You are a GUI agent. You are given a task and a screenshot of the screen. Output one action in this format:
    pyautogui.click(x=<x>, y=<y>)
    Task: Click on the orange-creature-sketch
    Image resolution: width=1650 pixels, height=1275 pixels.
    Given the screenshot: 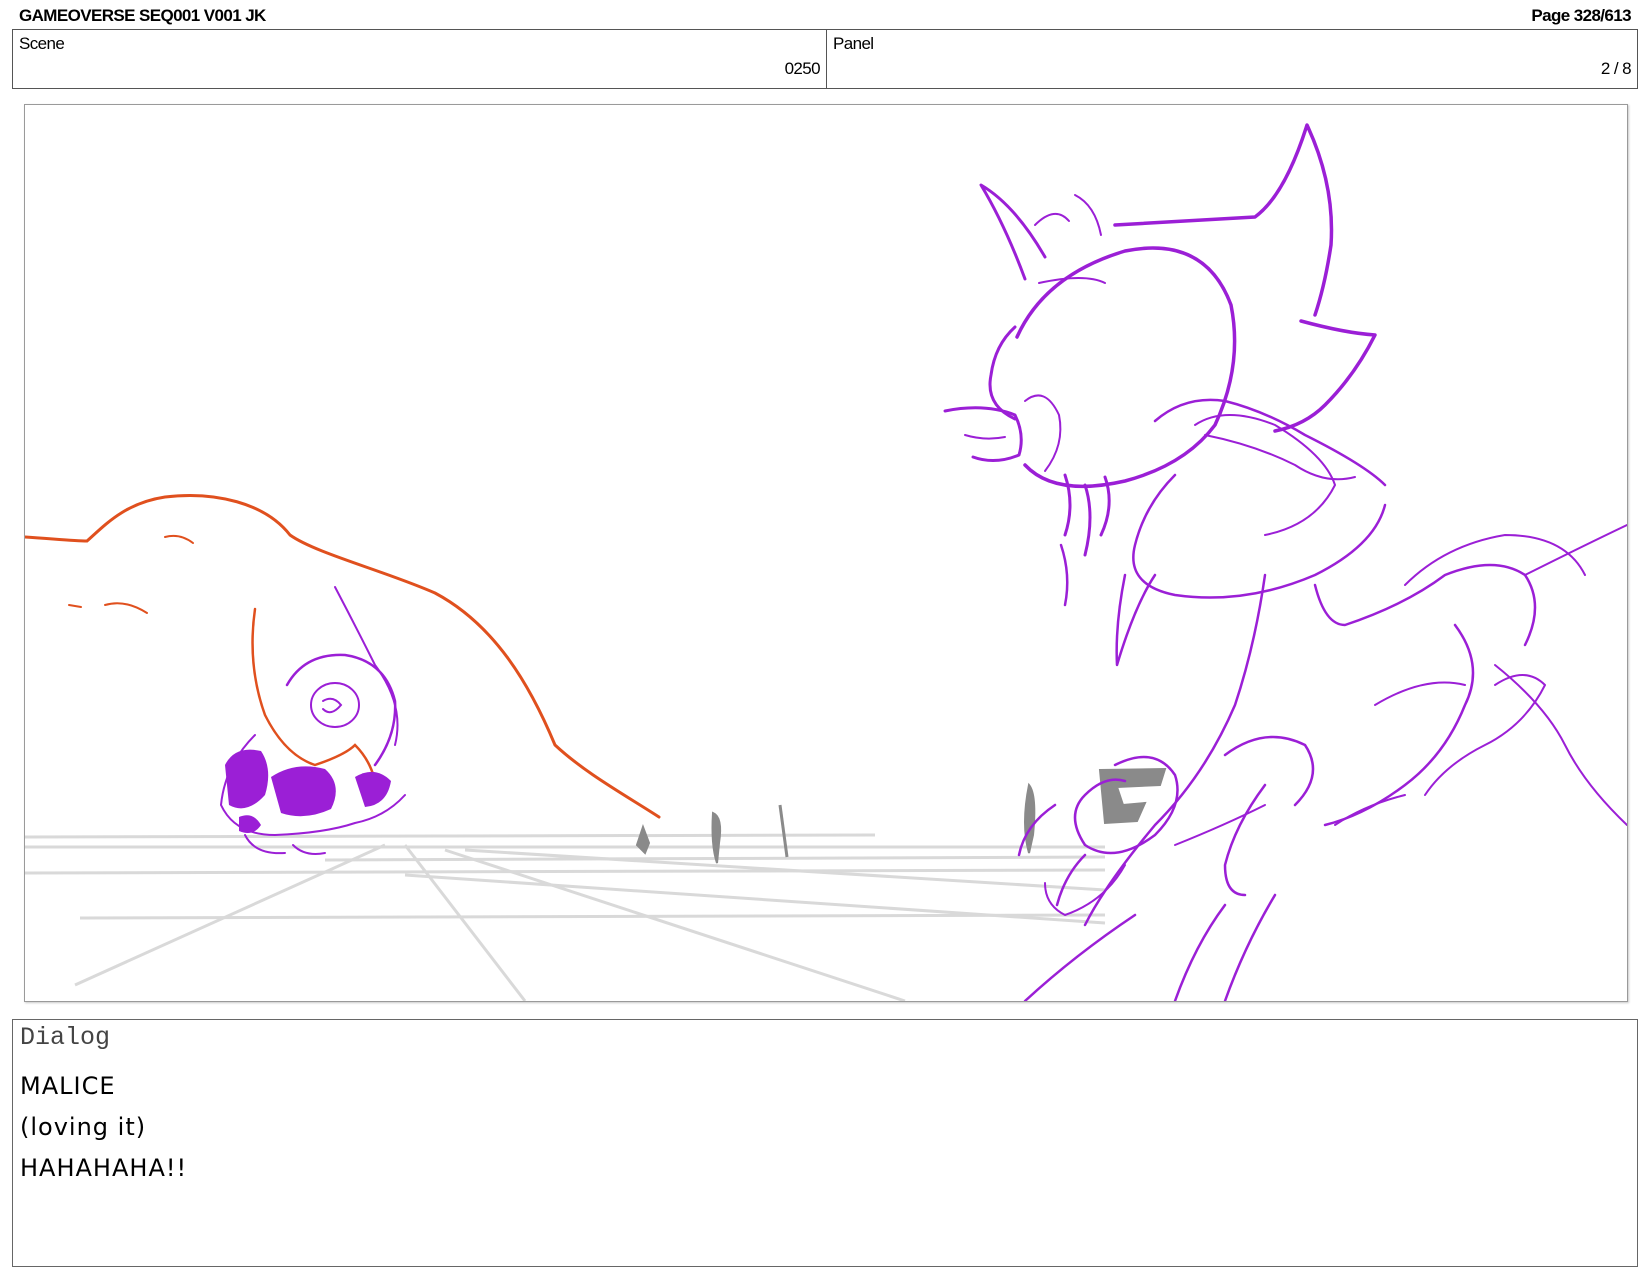 What is the action you would take?
    pyautogui.click(x=343, y=656)
    